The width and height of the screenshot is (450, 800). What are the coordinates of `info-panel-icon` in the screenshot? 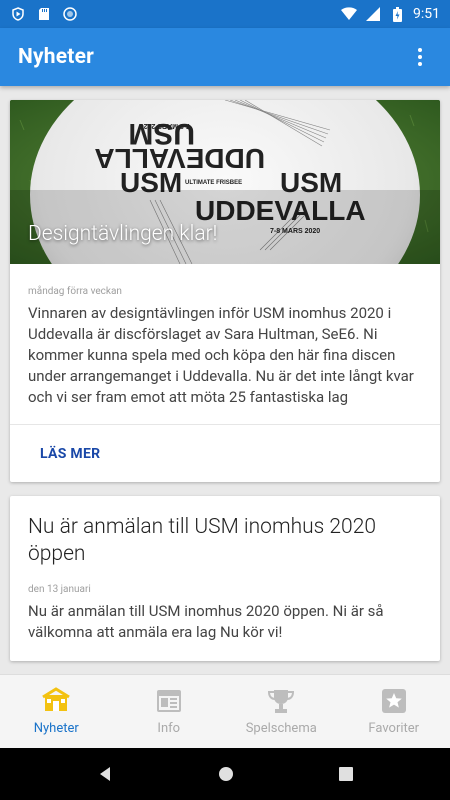 It's located at (168, 701).